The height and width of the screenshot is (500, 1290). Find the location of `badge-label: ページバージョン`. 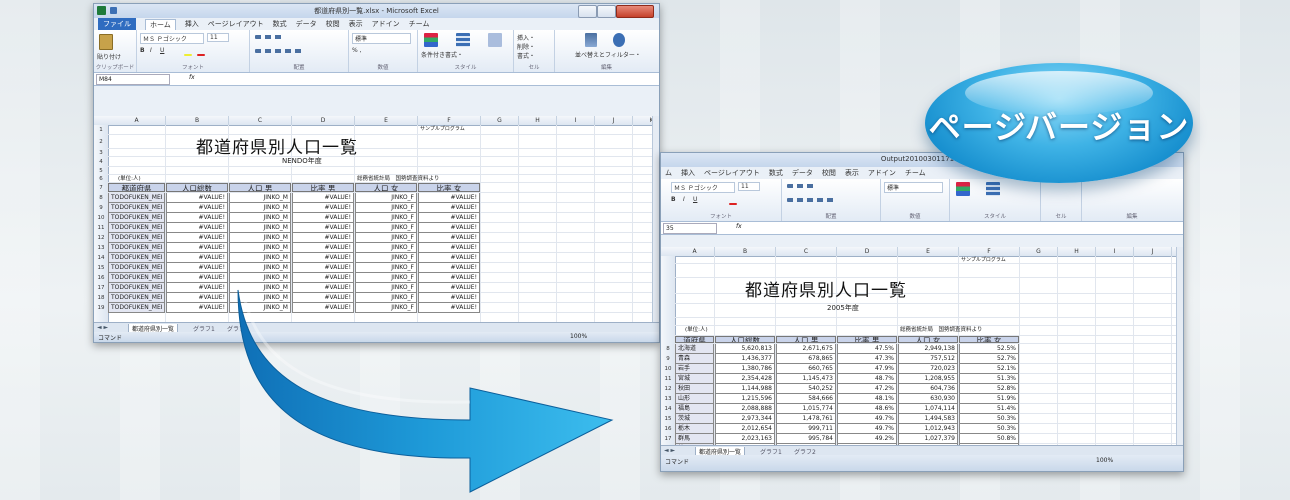

badge-label: ページバージョン is located at coordinates (1059, 127).